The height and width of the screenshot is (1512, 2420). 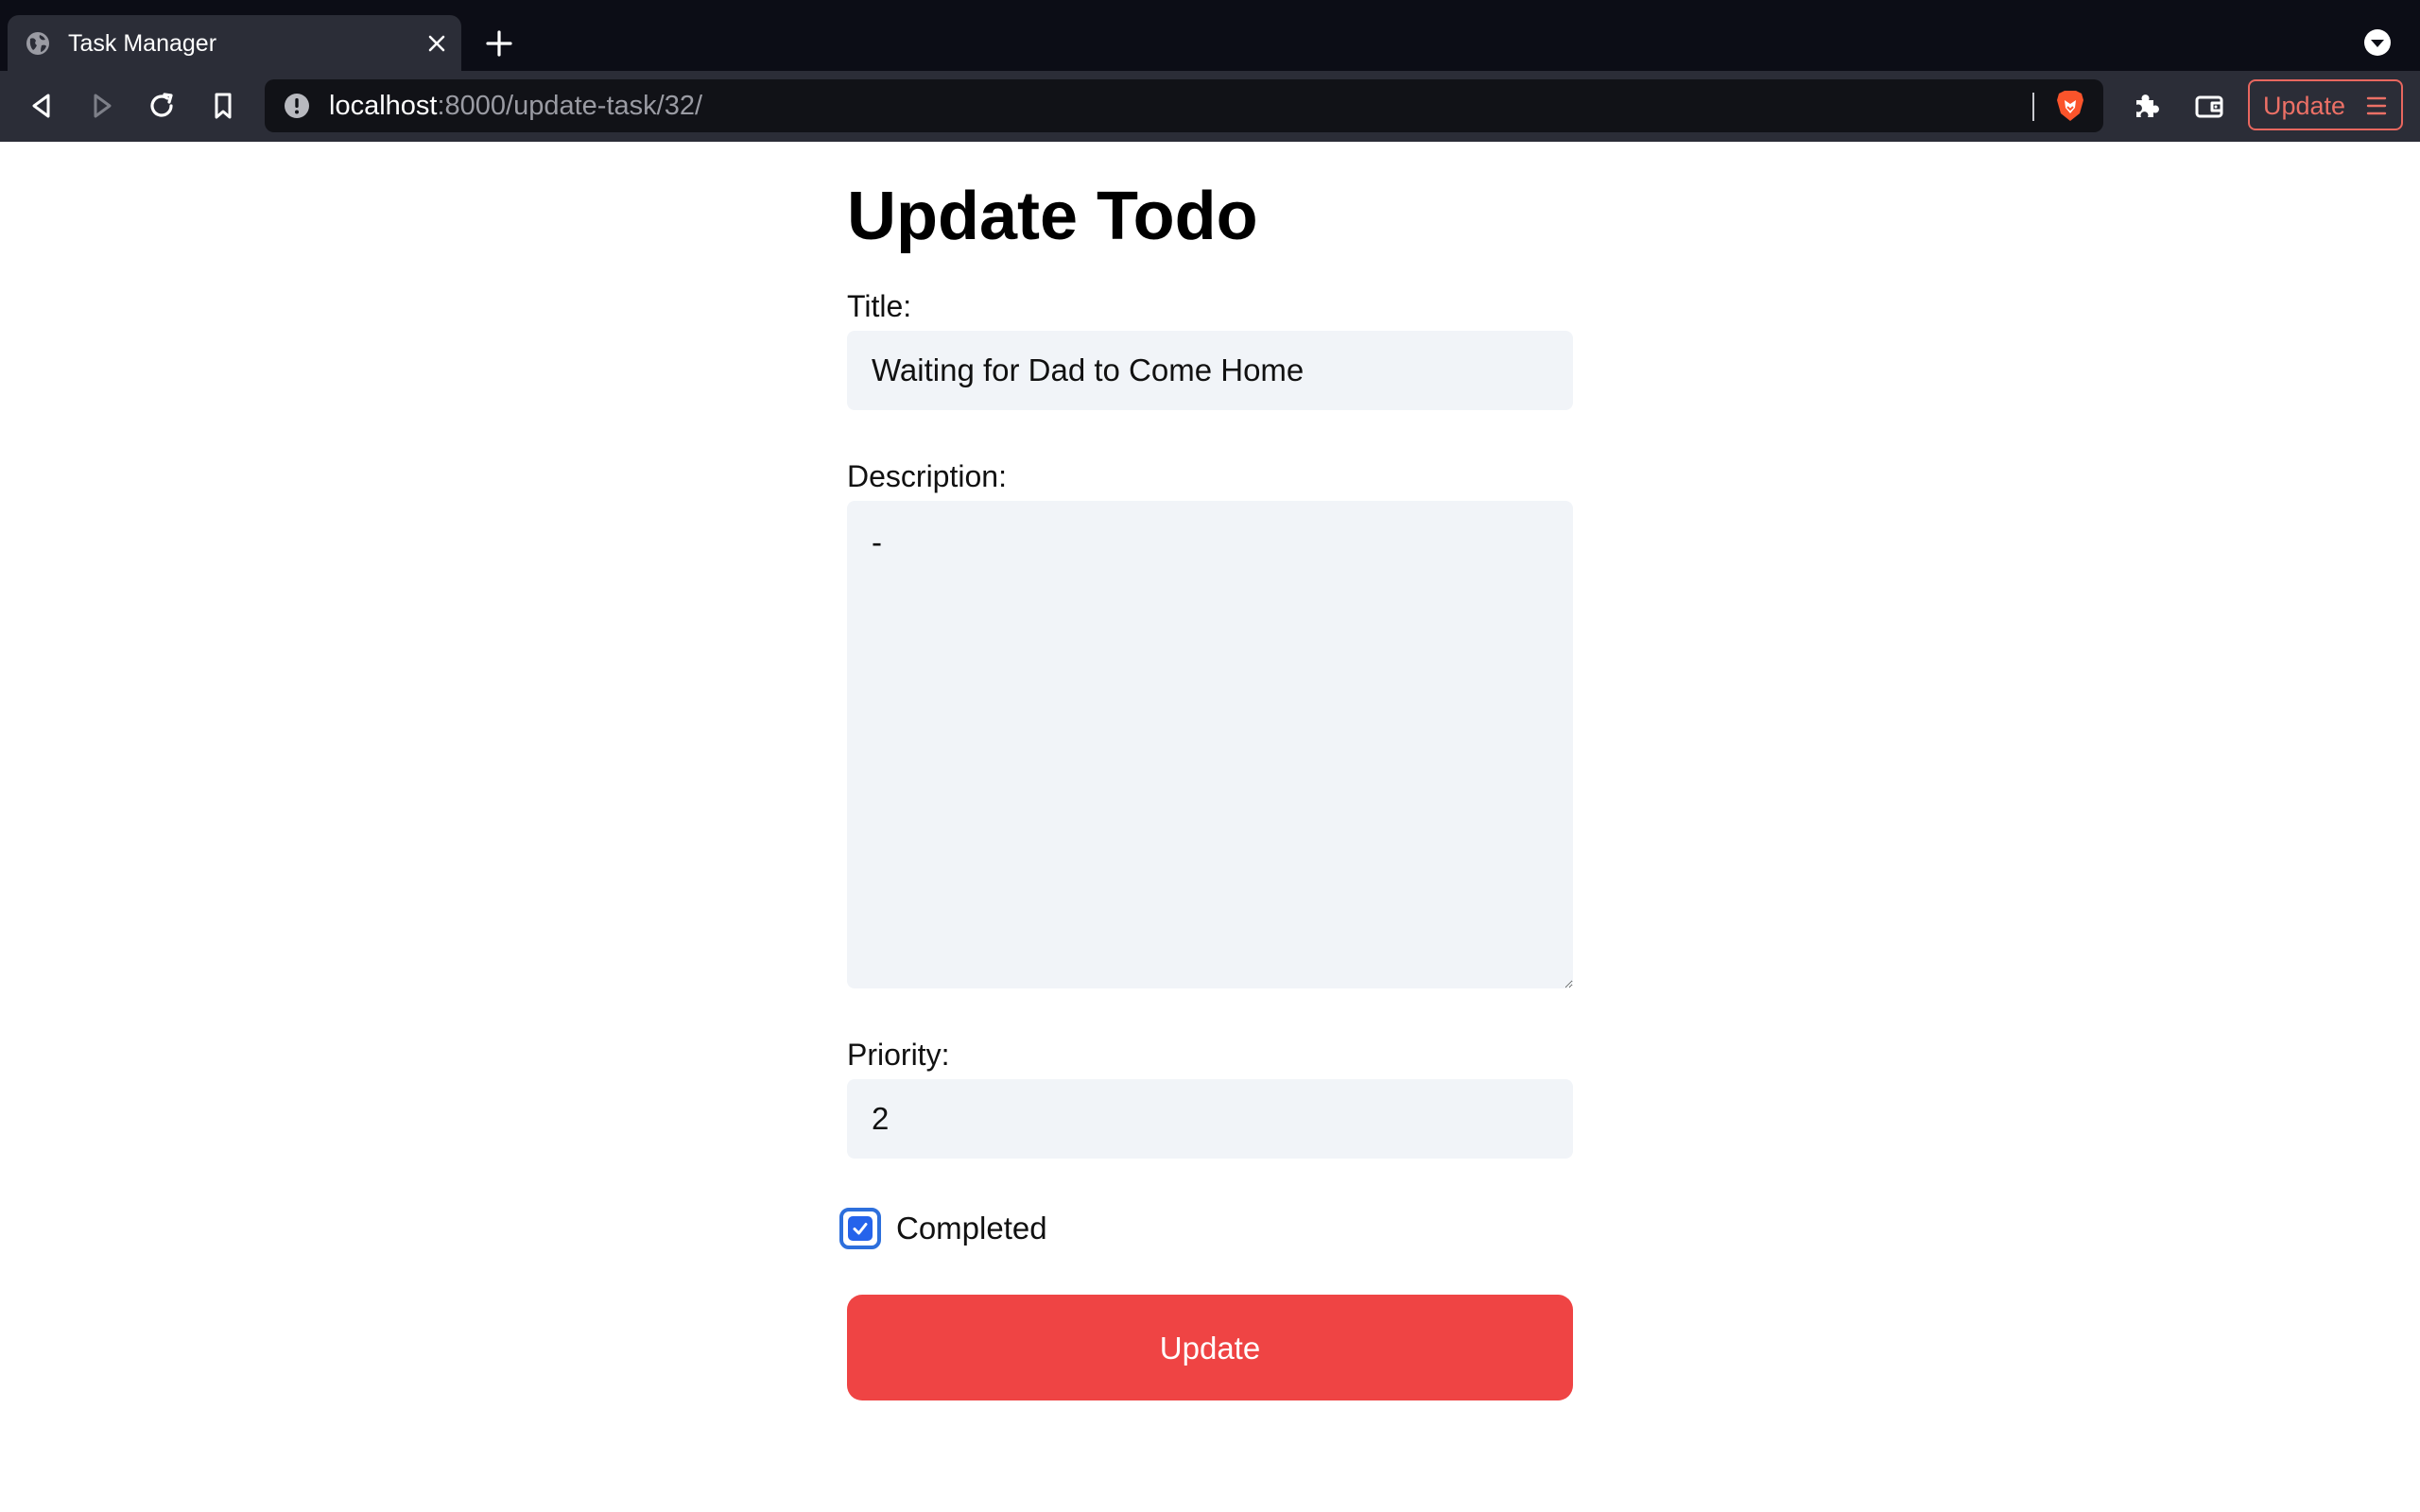 I want to click on browser-update-button: Update, so click(x=2325, y=104).